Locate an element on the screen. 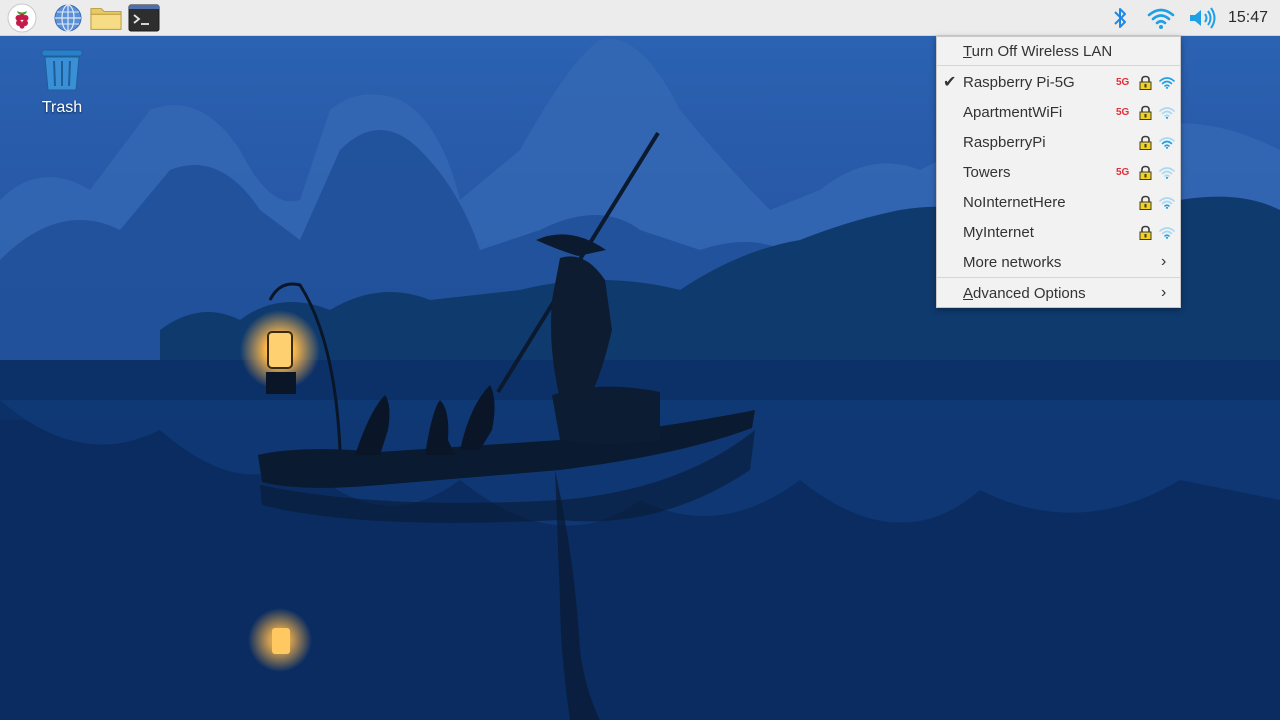 The height and width of the screenshot is (720, 1280). network-name: NoInternetHere is located at coordinates (1014, 202).